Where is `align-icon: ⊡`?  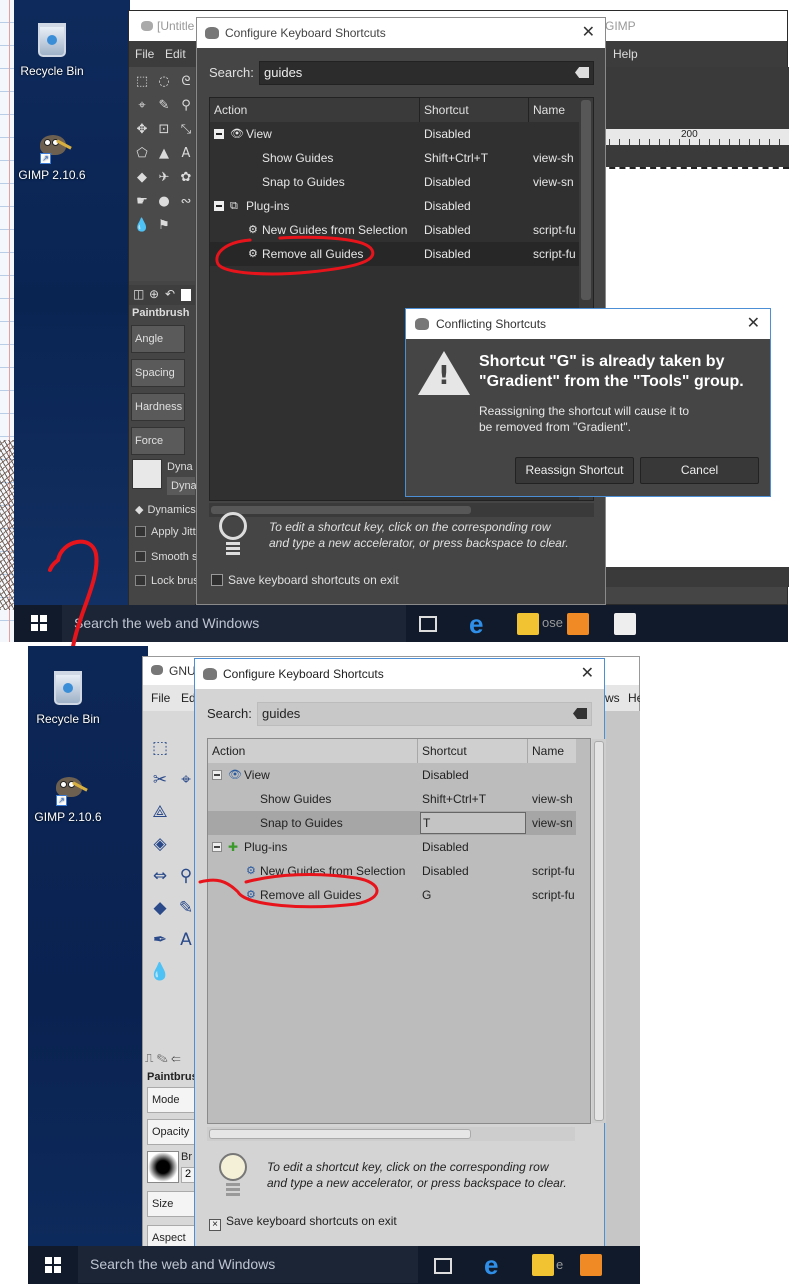 align-icon: ⊡ is located at coordinates (164, 130).